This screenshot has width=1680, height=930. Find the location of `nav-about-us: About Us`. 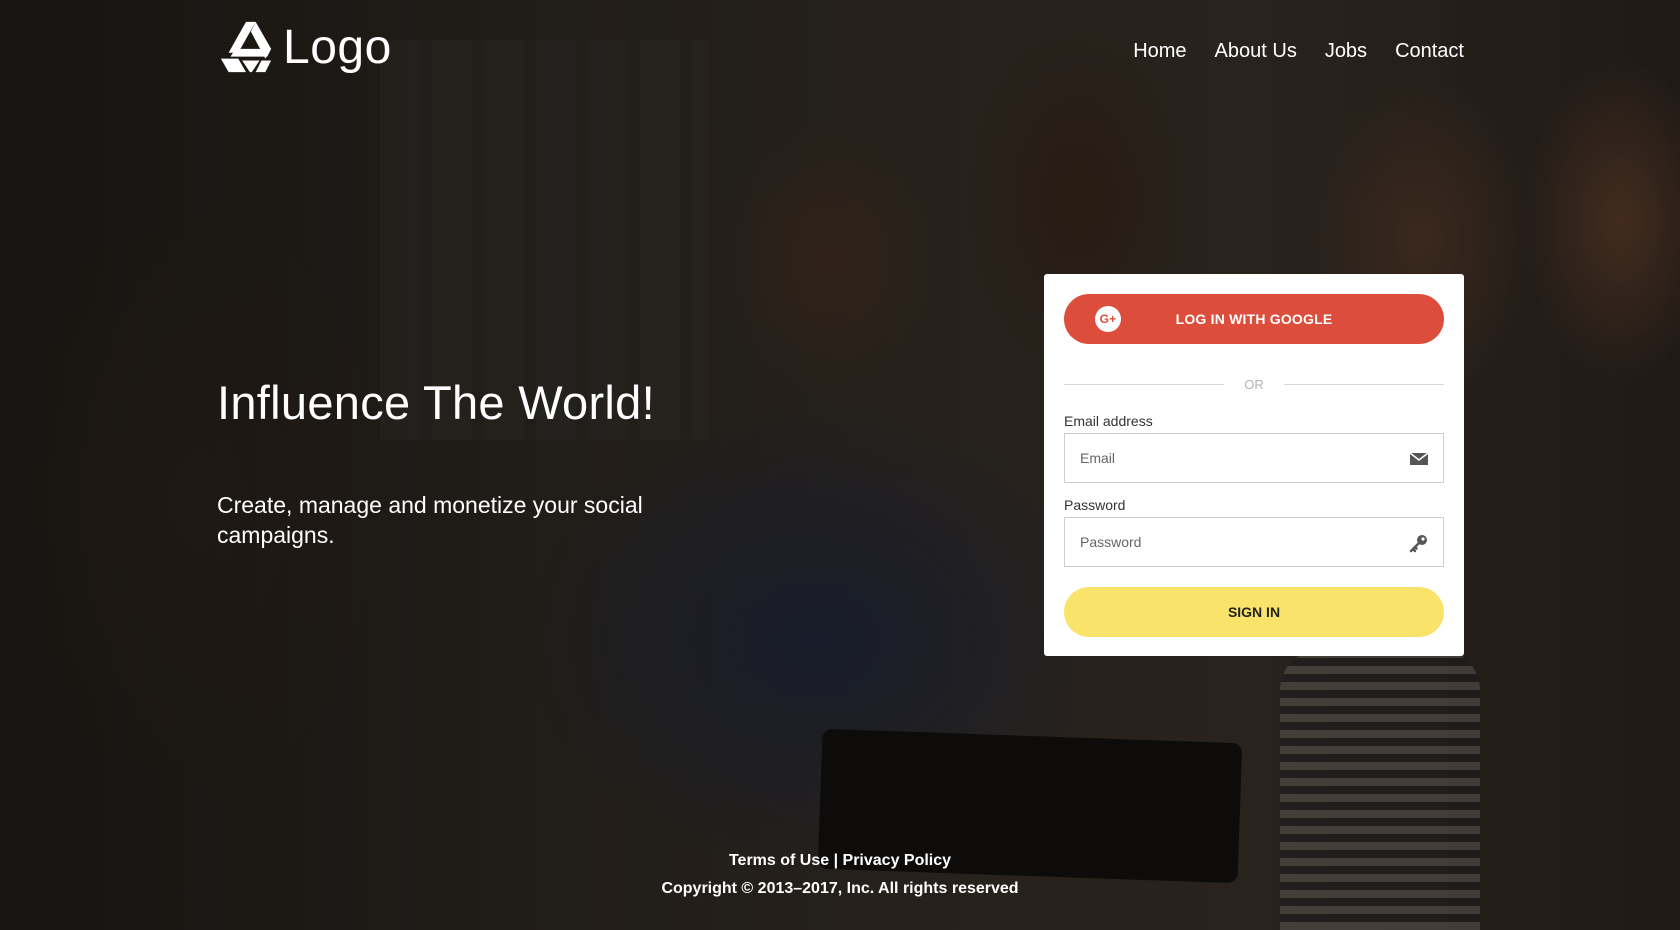

nav-about-us: About Us is located at coordinates (1256, 51).